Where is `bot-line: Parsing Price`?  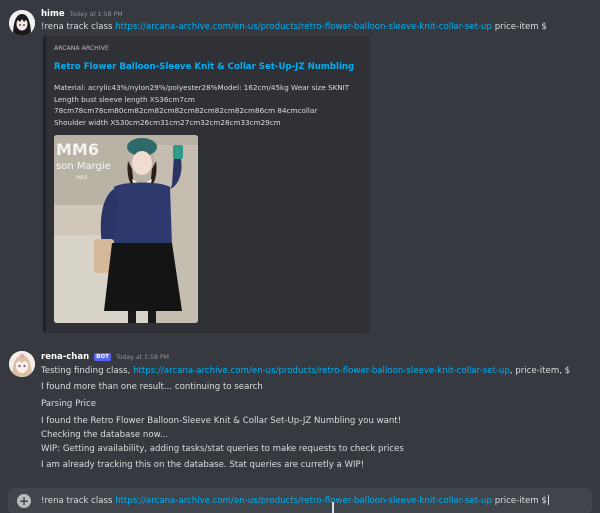
bot-line: Parsing Price is located at coordinates (69, 404).